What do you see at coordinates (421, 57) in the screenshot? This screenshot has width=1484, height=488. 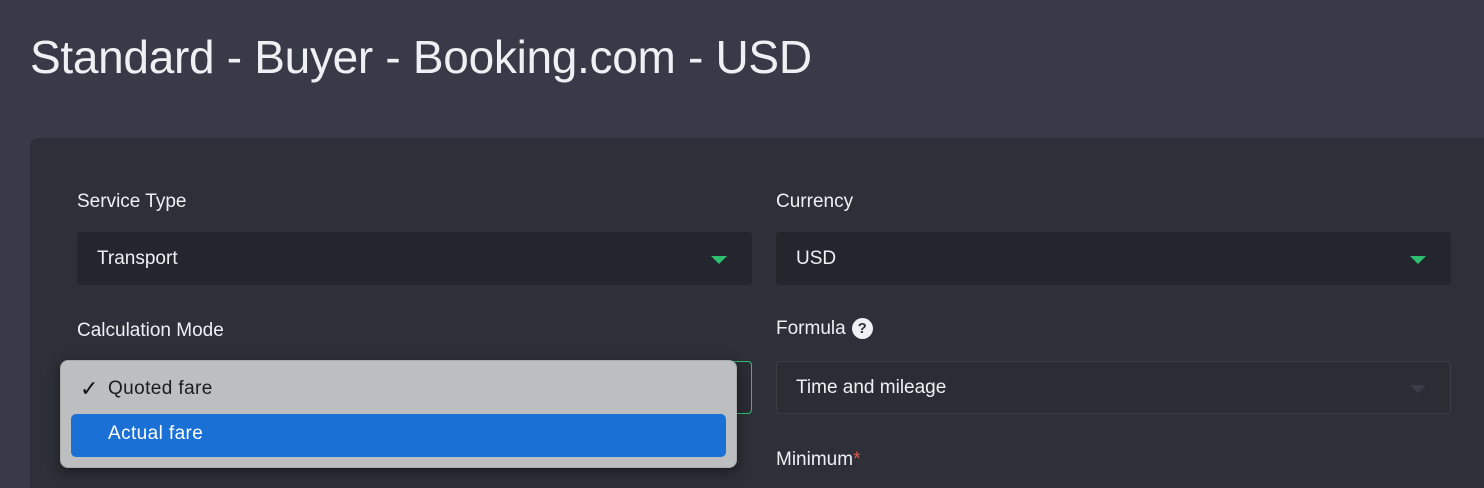 I see `page-title: Standard - Buyer - Booking.com - USD` at bounding box center [421, 57].